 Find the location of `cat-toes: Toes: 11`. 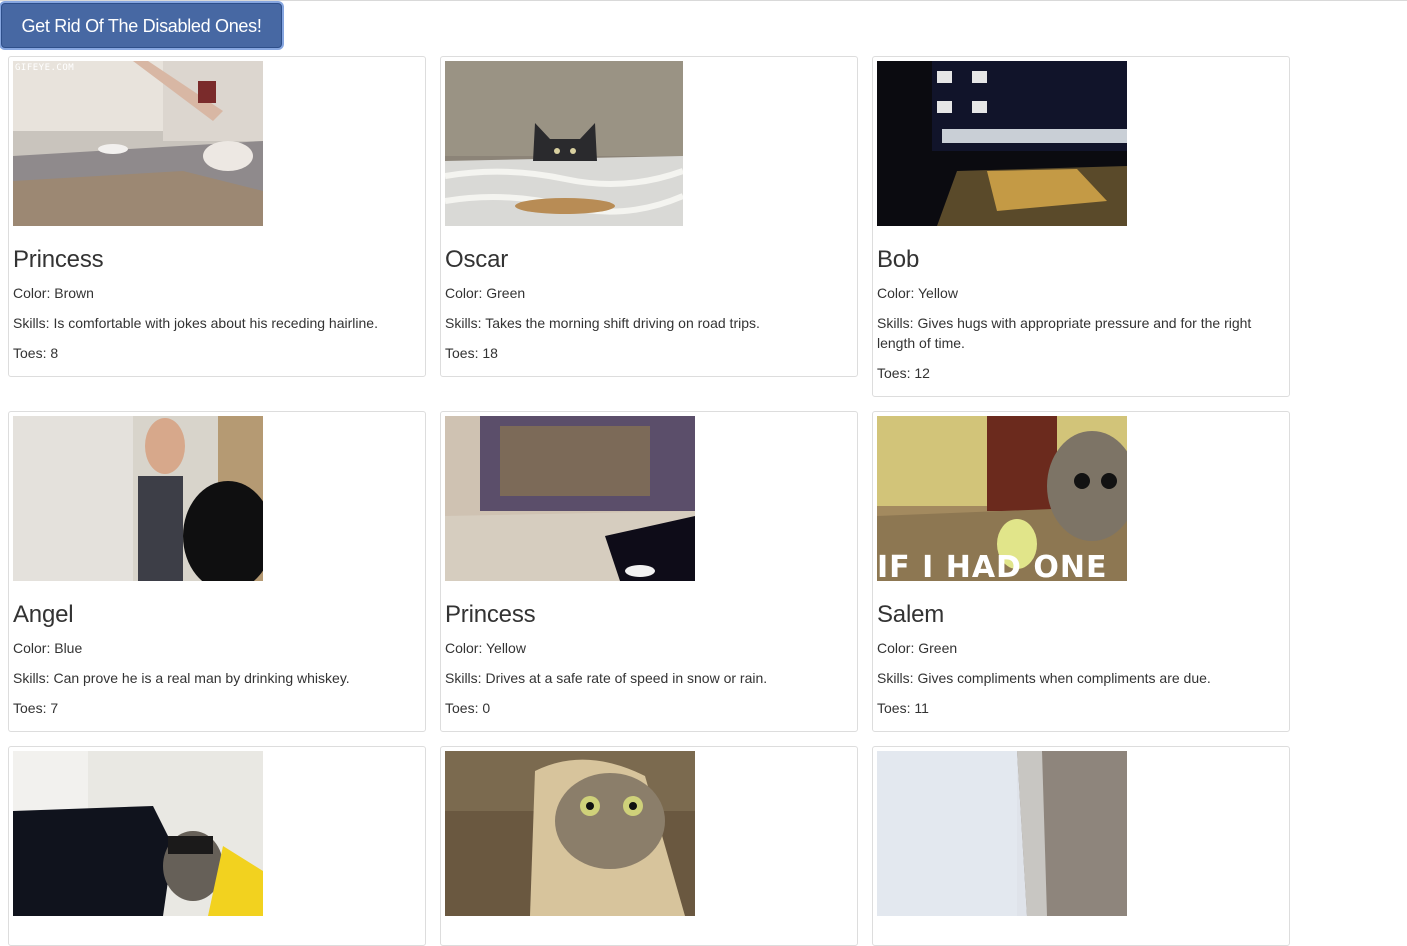

cat-toes: Toes: 11 is located at coordinates (903, 708).